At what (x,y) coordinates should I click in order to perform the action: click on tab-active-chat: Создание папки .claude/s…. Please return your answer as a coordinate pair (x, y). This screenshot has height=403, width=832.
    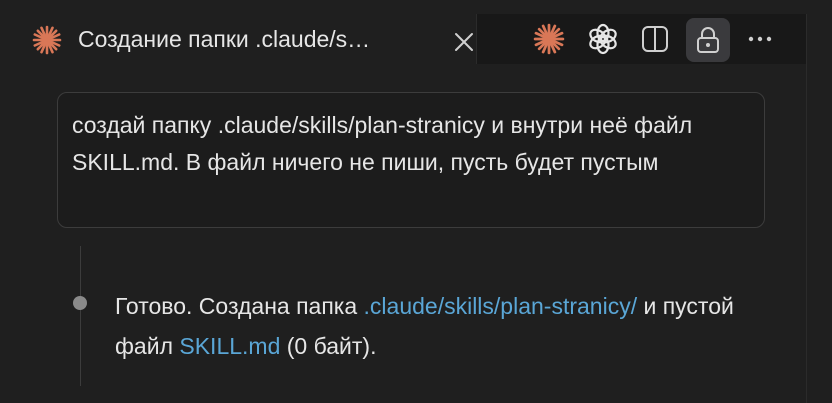
    Looking at the image, I should click on (246, 39).